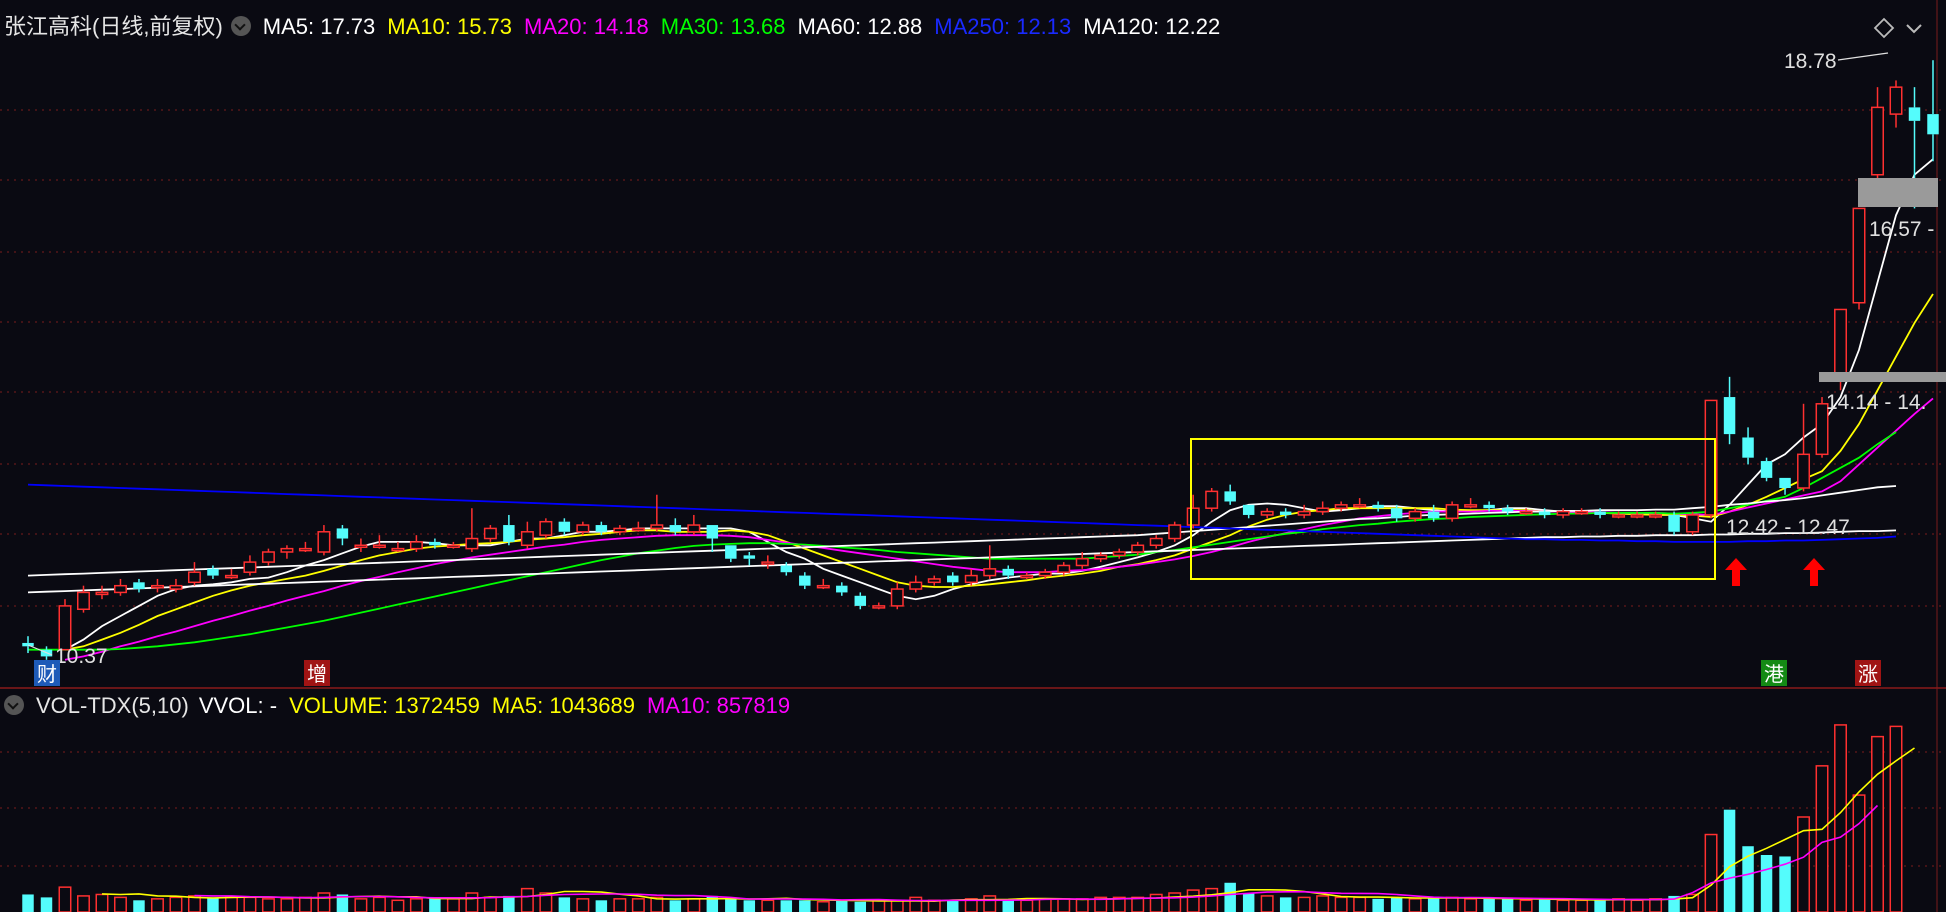 The width and height of the screenshot is (1946, 912). Describe the element at coordinates (384, 705) in the screenshot. I see `volume-label: VOLUME: 1372459` at that location.